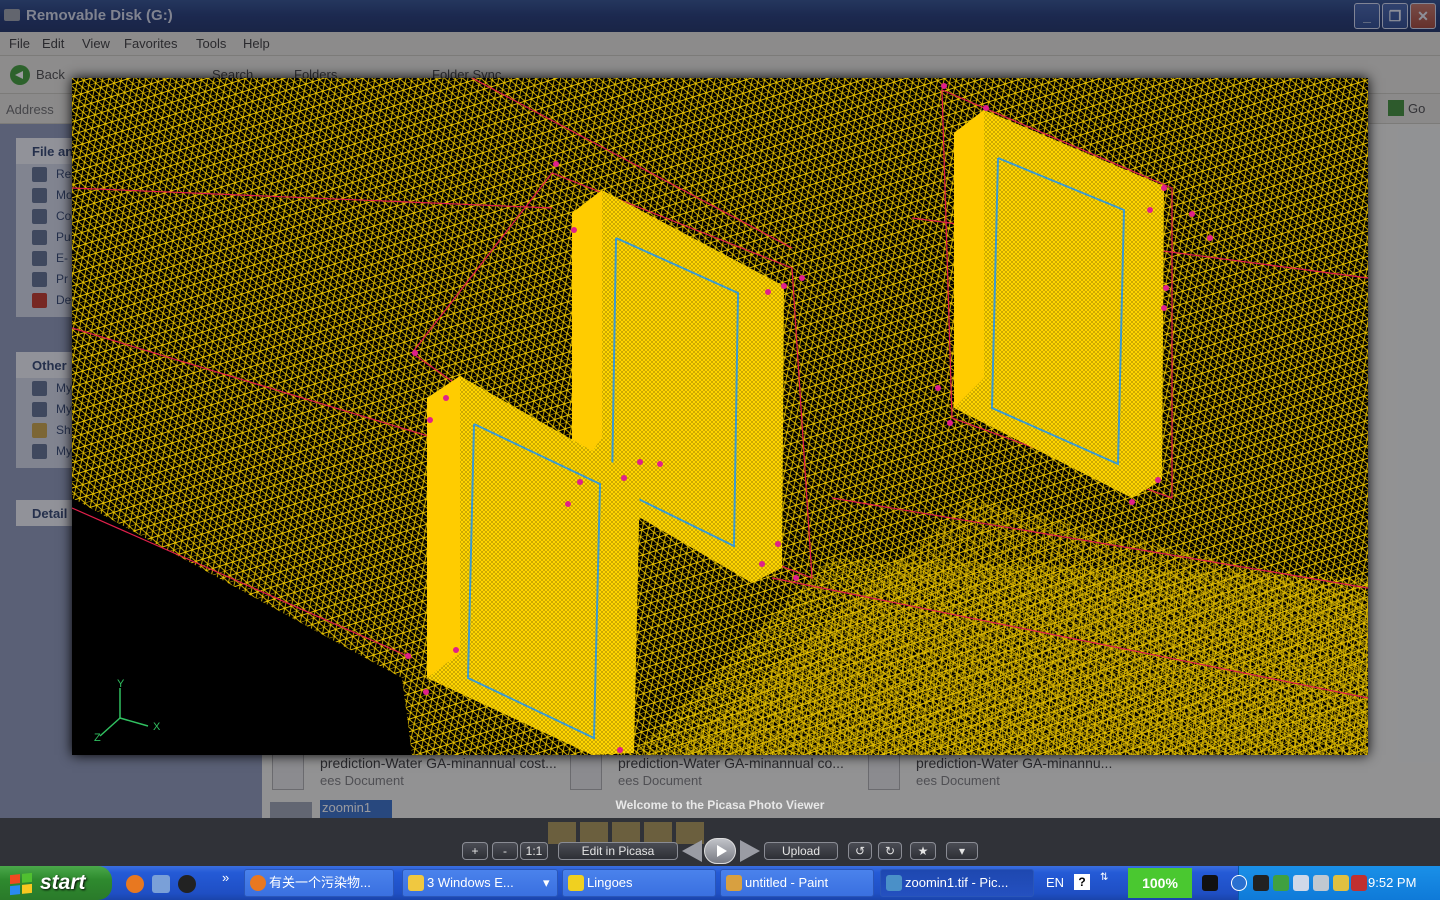  Describe the element at coordinates (750, 851) in the screenshot. I see `next-arrow-icon` at that location.